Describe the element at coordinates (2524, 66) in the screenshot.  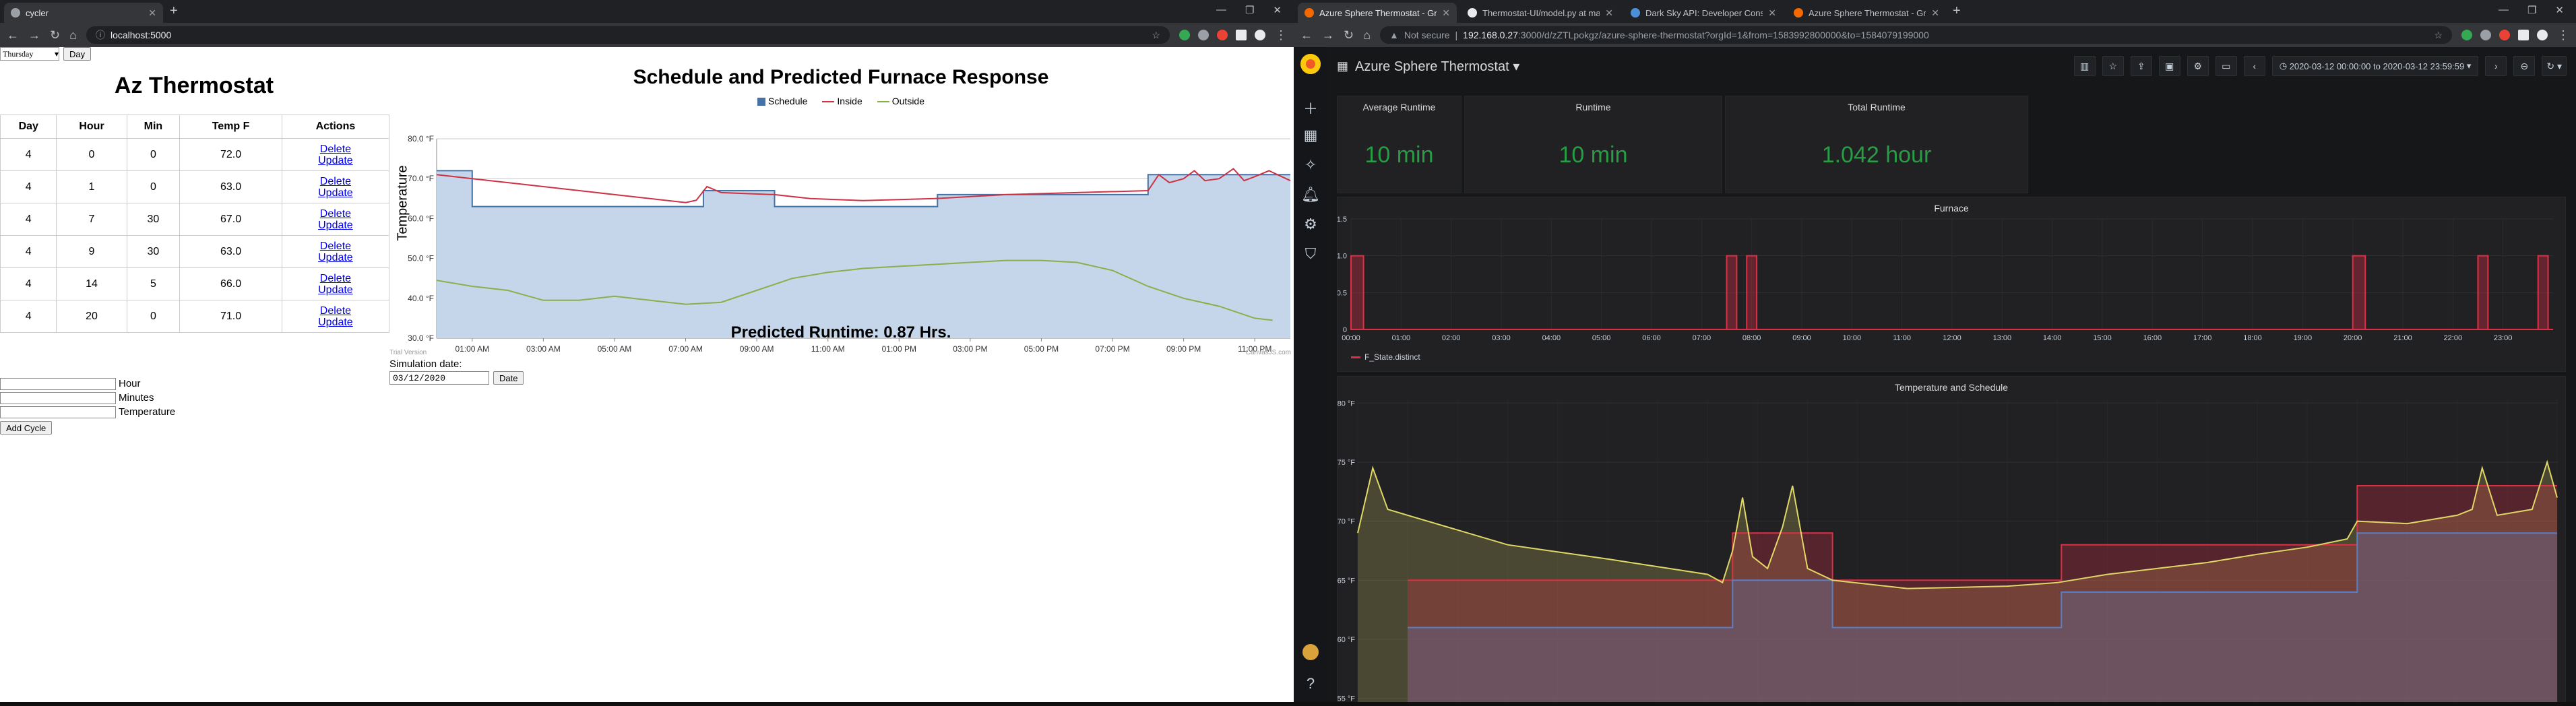
I see `zoom-out-icon: ⊖` at that location.